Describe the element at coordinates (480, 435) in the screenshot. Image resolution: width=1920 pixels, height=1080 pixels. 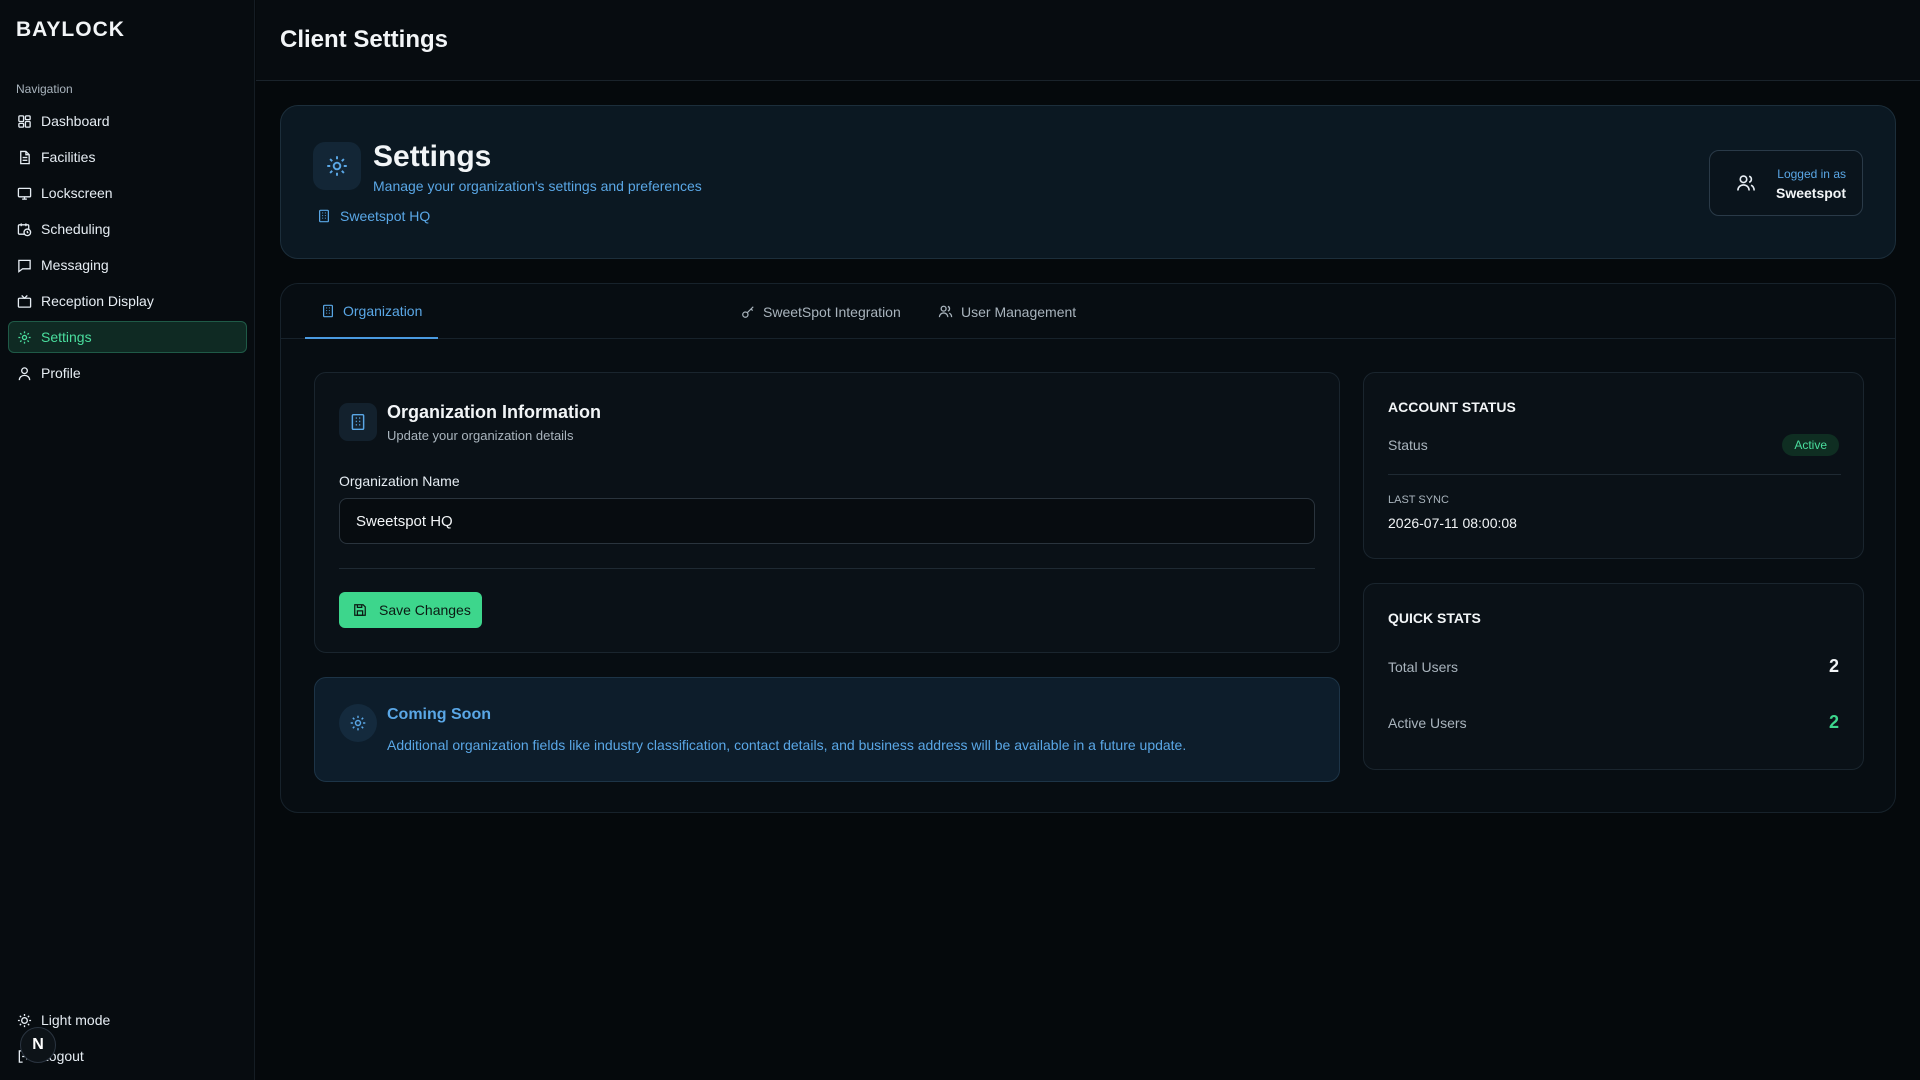
I see `card-subtitle: Update your organization details` at that location.